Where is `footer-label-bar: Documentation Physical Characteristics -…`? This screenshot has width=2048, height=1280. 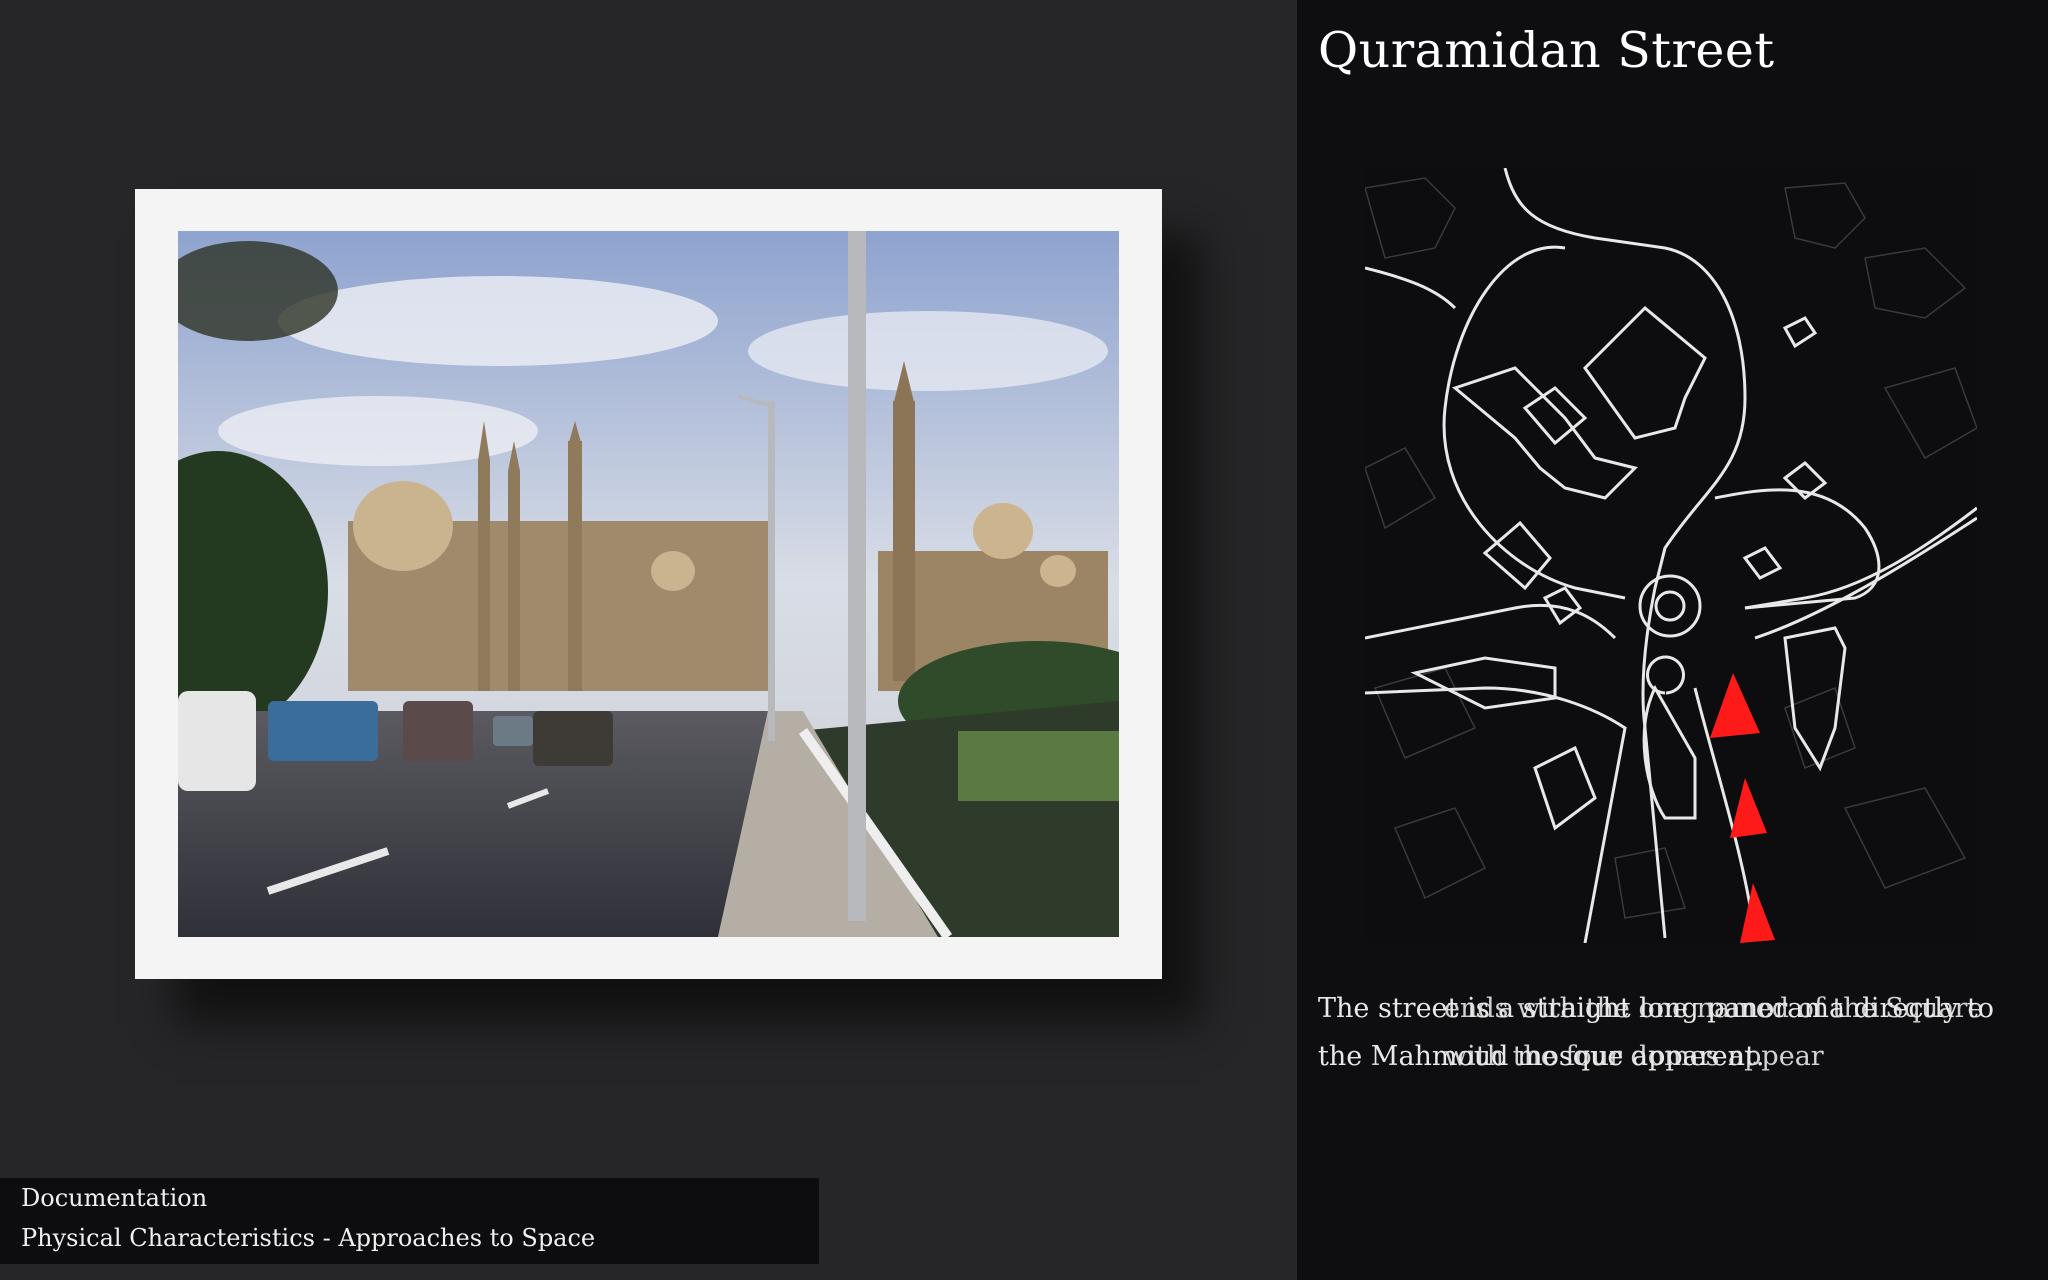
footer-label-bar: Documentation Physical Characteristics -… is located at coordinates (409, 1221).